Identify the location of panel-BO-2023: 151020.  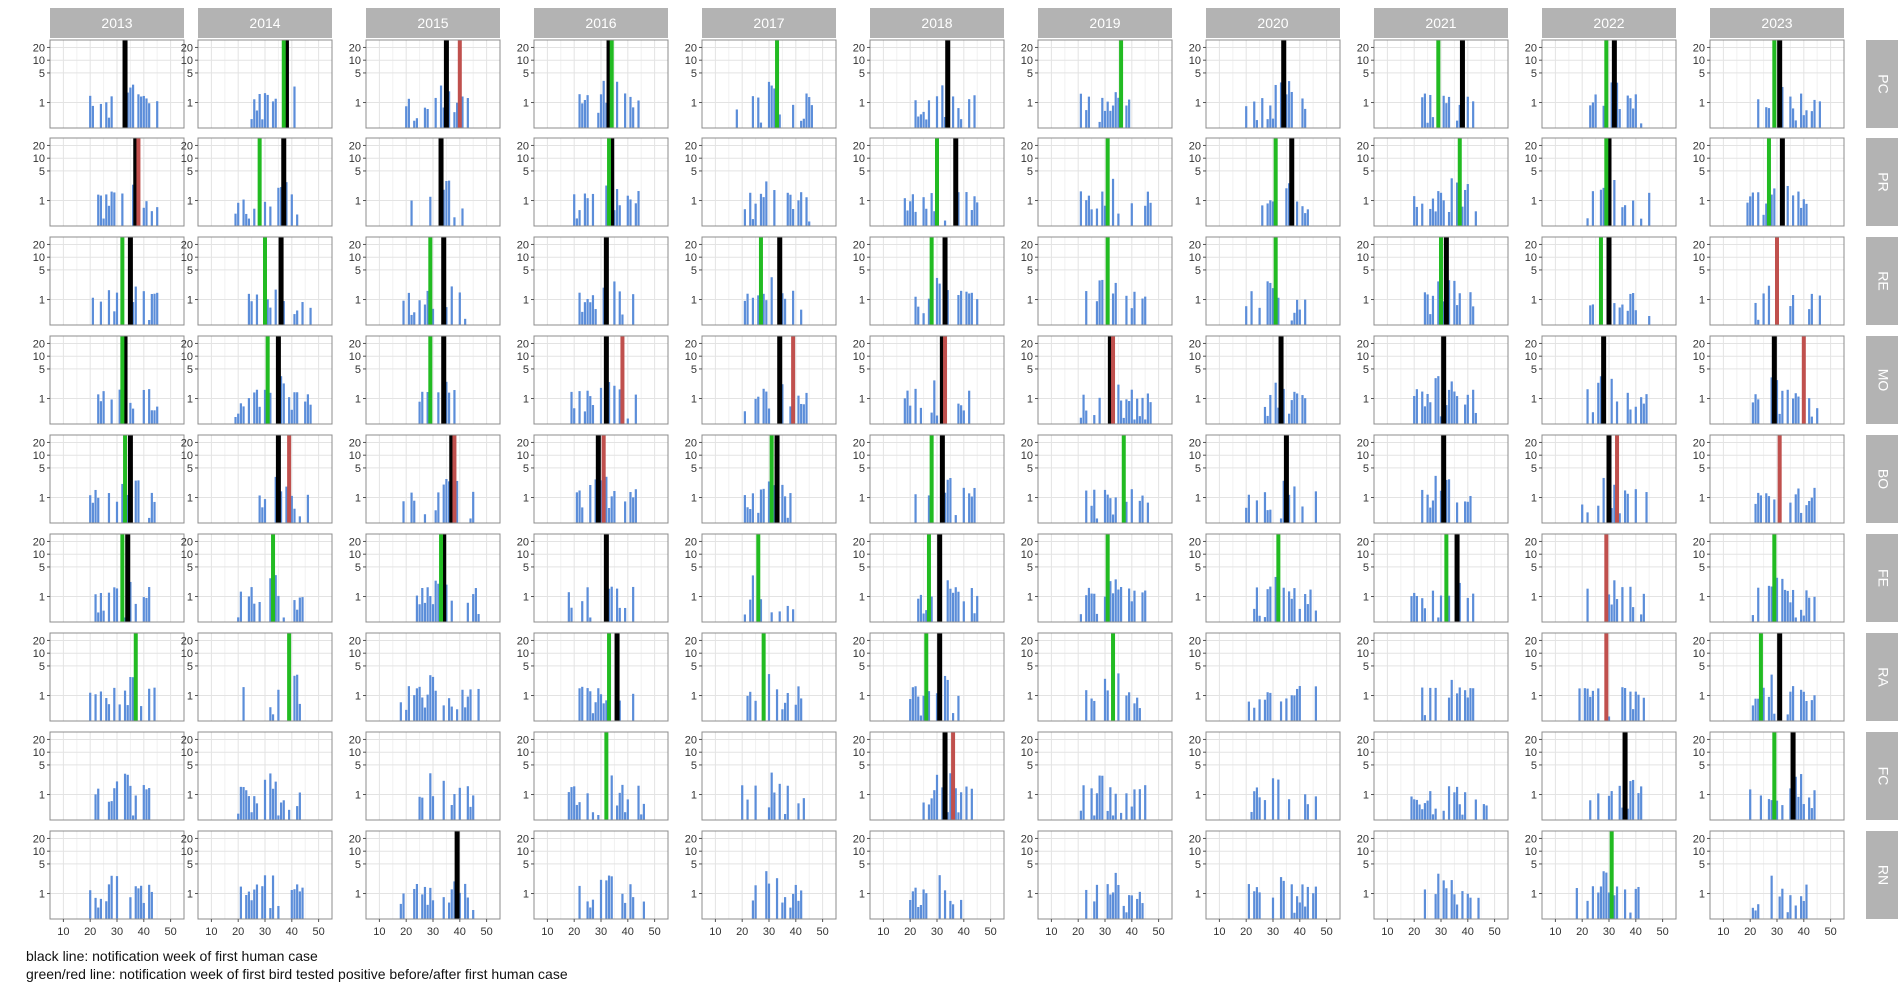
(1769, 479).